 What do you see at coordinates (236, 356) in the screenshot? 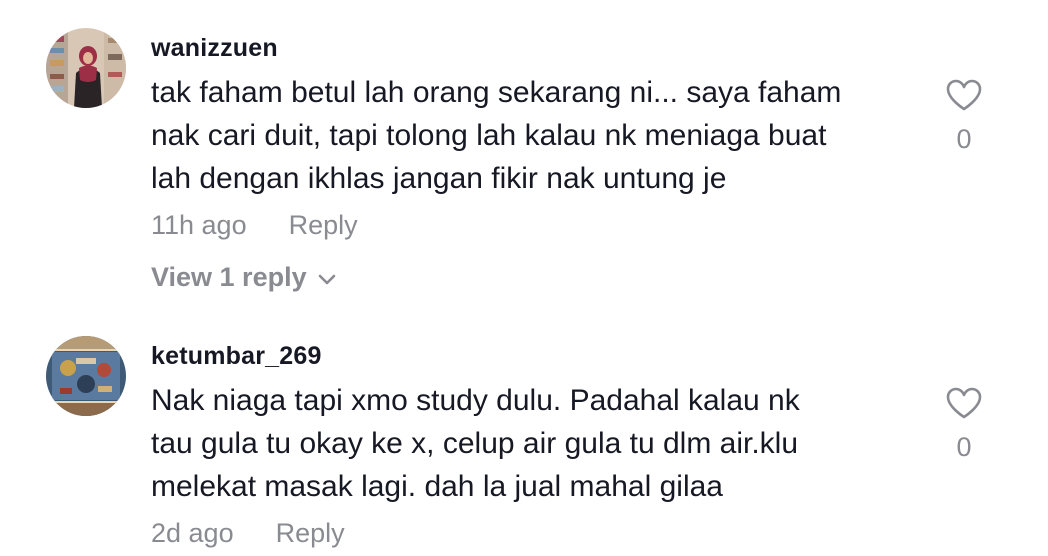
I see `comment-username: ketumbar_269` at bounding box center [236, 356].